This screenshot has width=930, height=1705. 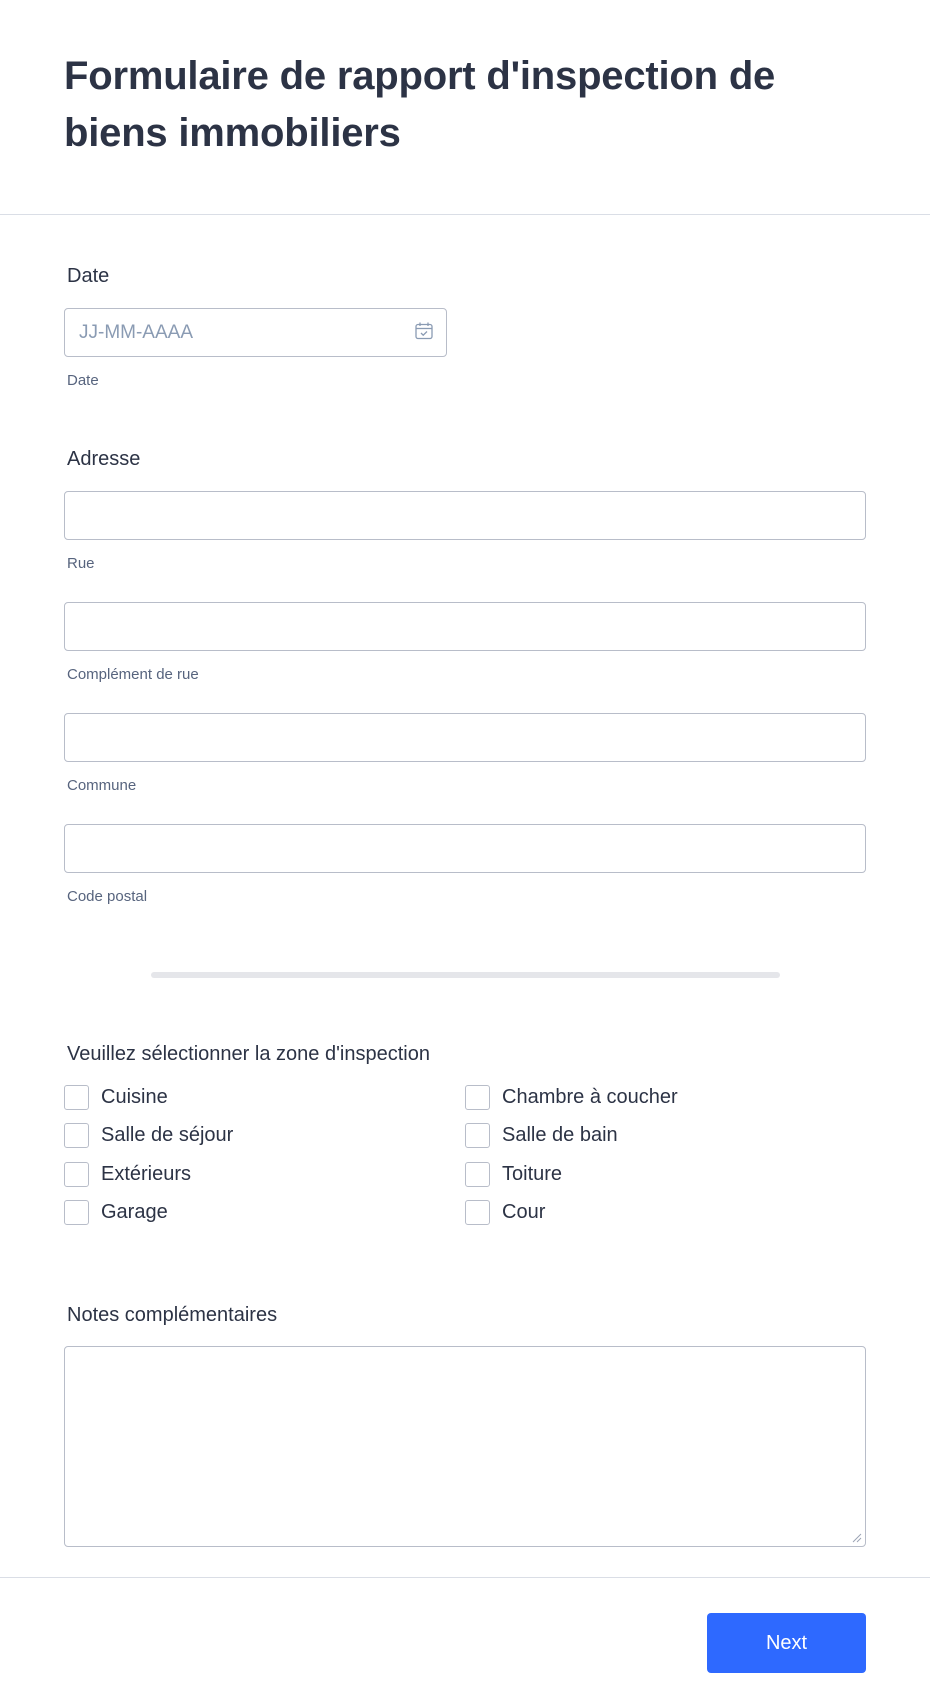 What do you see at coordinates (134, 1212) in the screenshot?
I see `checkbox-label: Garage` at bounding box center [134, 1212].